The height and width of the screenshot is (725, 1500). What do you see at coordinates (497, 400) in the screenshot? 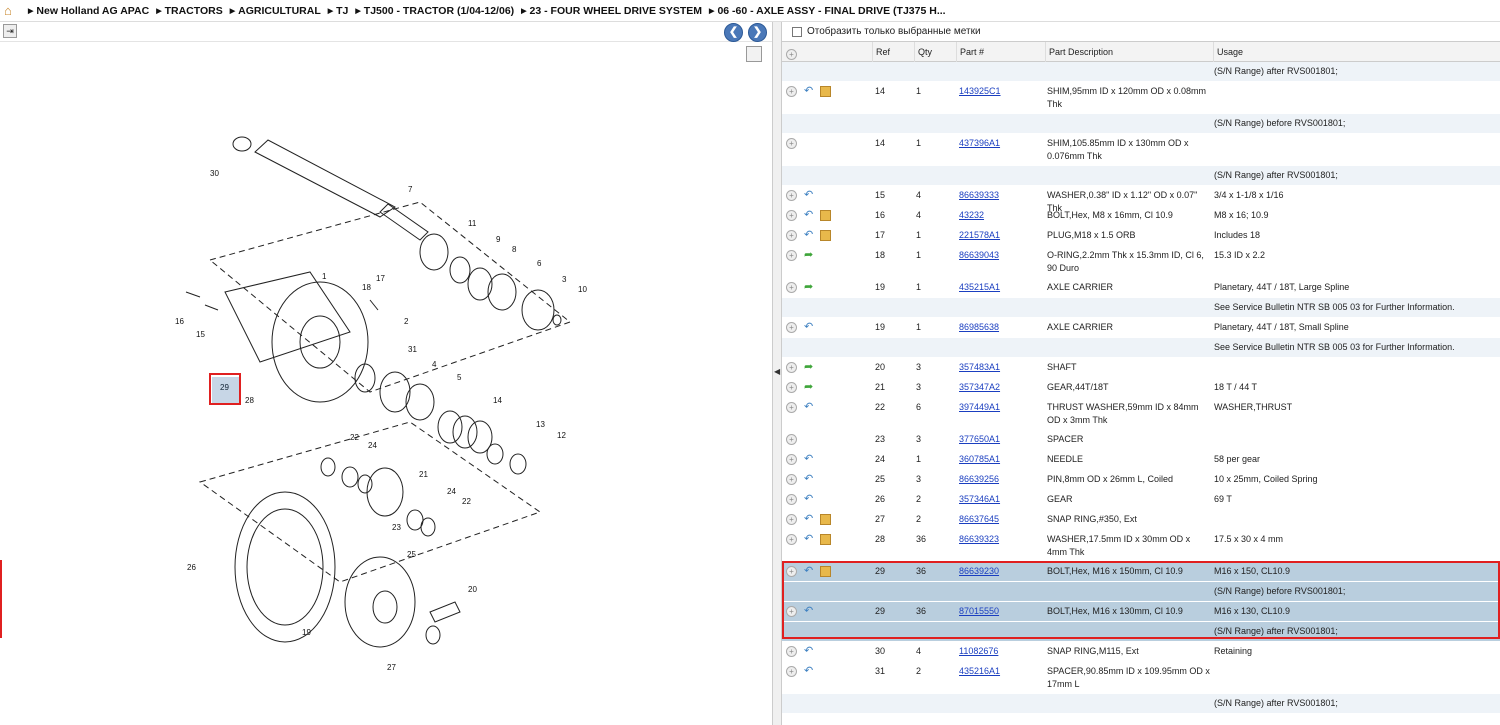
I see `callout-label: 14` at bounding box center [497, 400].